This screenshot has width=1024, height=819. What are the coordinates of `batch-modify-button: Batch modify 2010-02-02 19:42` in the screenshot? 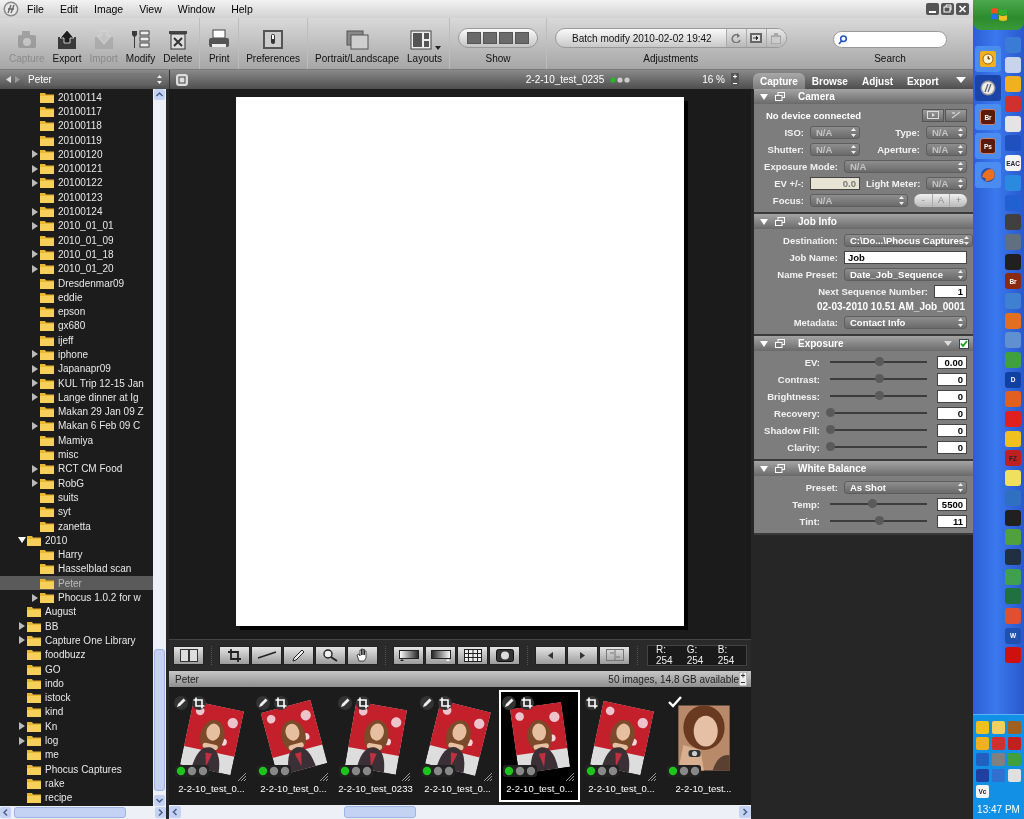 It's located at (641, 38).